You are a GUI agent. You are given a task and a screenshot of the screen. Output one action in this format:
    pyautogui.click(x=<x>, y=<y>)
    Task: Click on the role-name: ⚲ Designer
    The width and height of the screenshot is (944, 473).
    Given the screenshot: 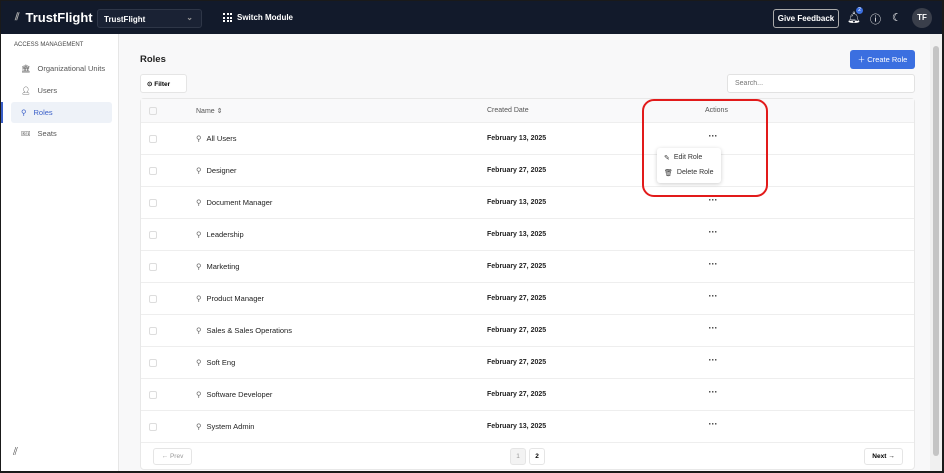 What is the action you would take?
    pyautogui.click(x=216, y=170)
    